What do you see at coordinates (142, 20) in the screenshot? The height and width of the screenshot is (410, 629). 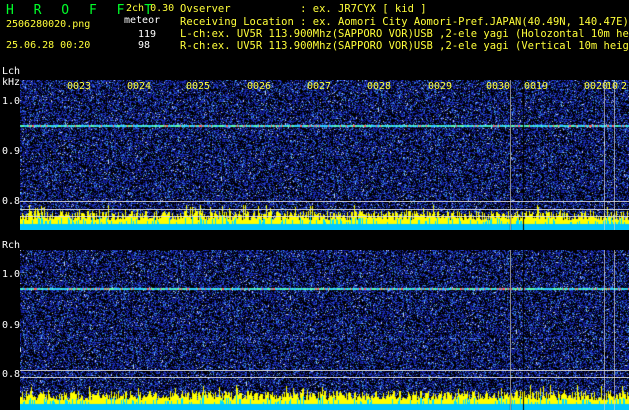 I see `mode-label: meteor` at bounding box center [142, 20].